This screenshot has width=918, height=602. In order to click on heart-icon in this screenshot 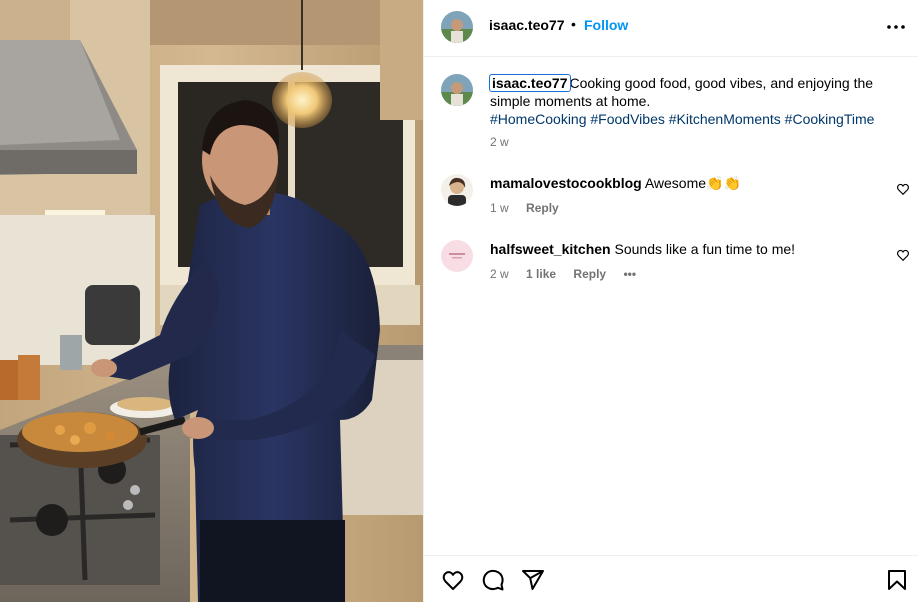, I will do `click(453, 580)`.